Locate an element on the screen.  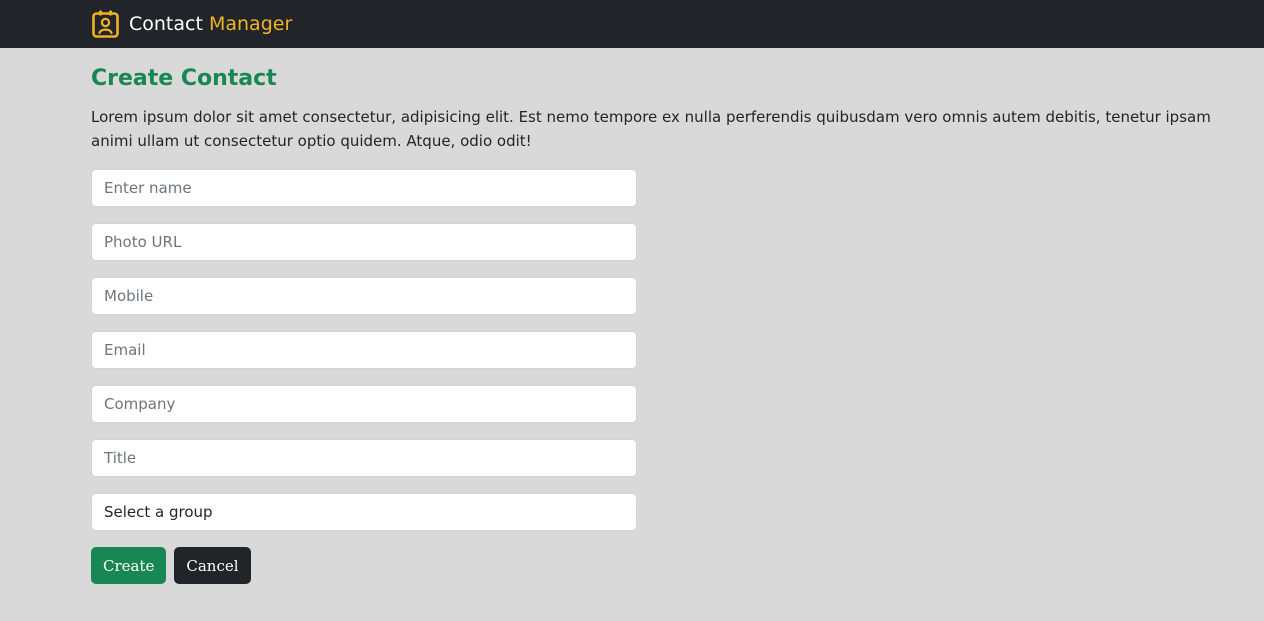
brand-link: Contact Manager is located at coordinates (192, 24).